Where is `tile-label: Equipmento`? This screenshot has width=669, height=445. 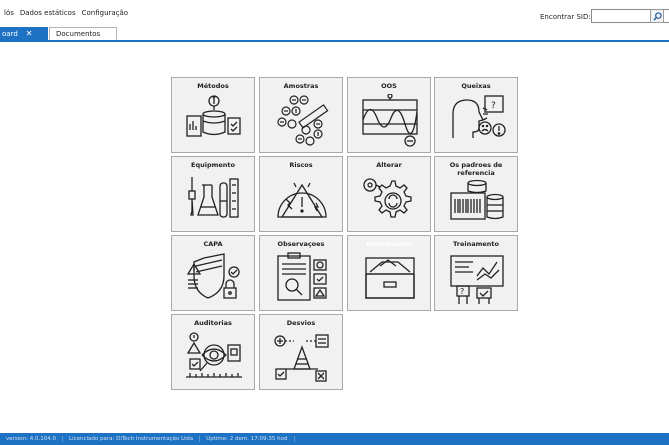 tile-label: Equipmento is located at coordinates (213, 165).